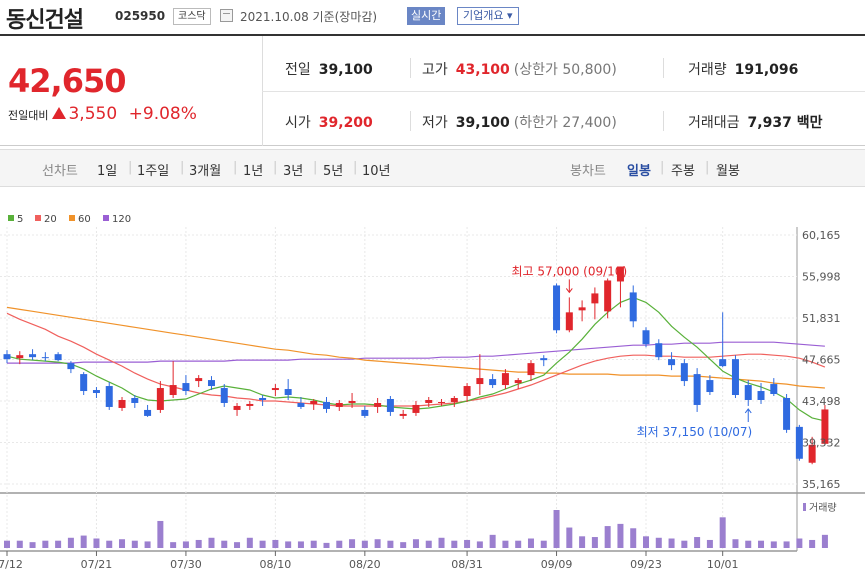 The height and width of the screenshot is (580, 865). I want to click on legend-label: 5, so click(20, 219).